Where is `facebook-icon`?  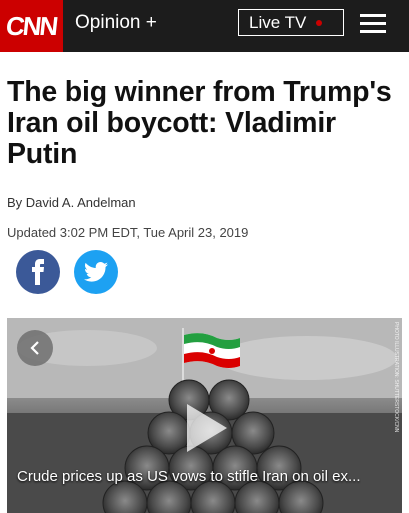 facebook-icon is located at coordinates (38, 272).